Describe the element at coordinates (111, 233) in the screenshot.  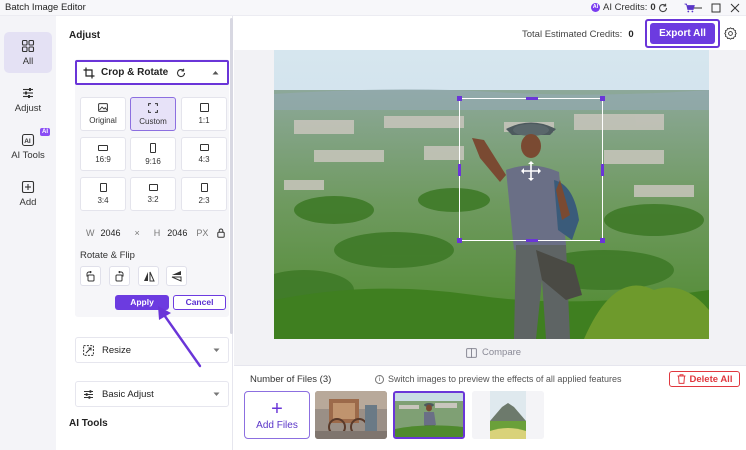
I see `width-input: 2046` at that location.